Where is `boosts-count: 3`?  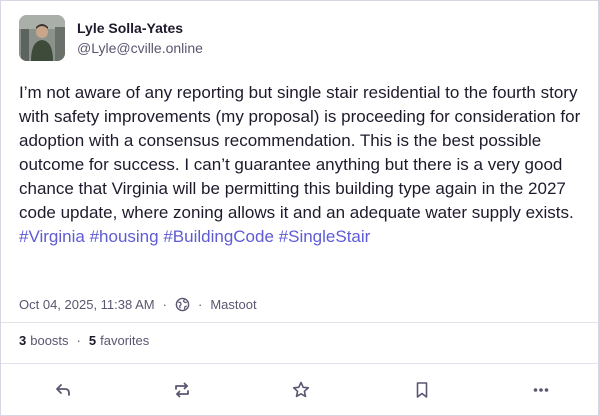
boosts-count: 3 is located at coordinates (22, 340).